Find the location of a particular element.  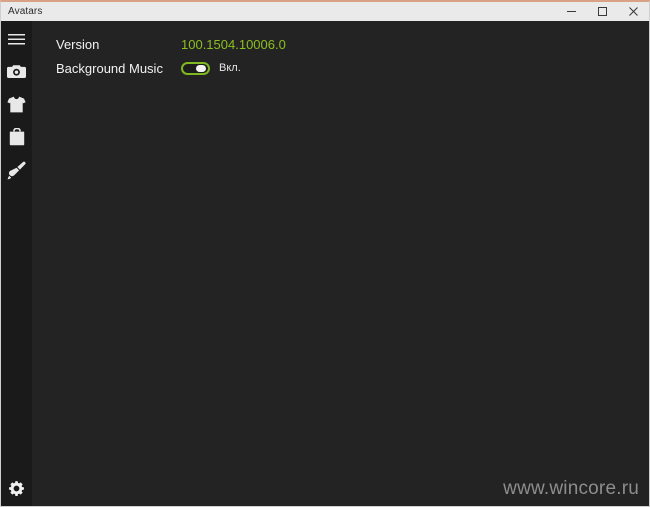

version-label: Version is located at coordinates (78, 44).